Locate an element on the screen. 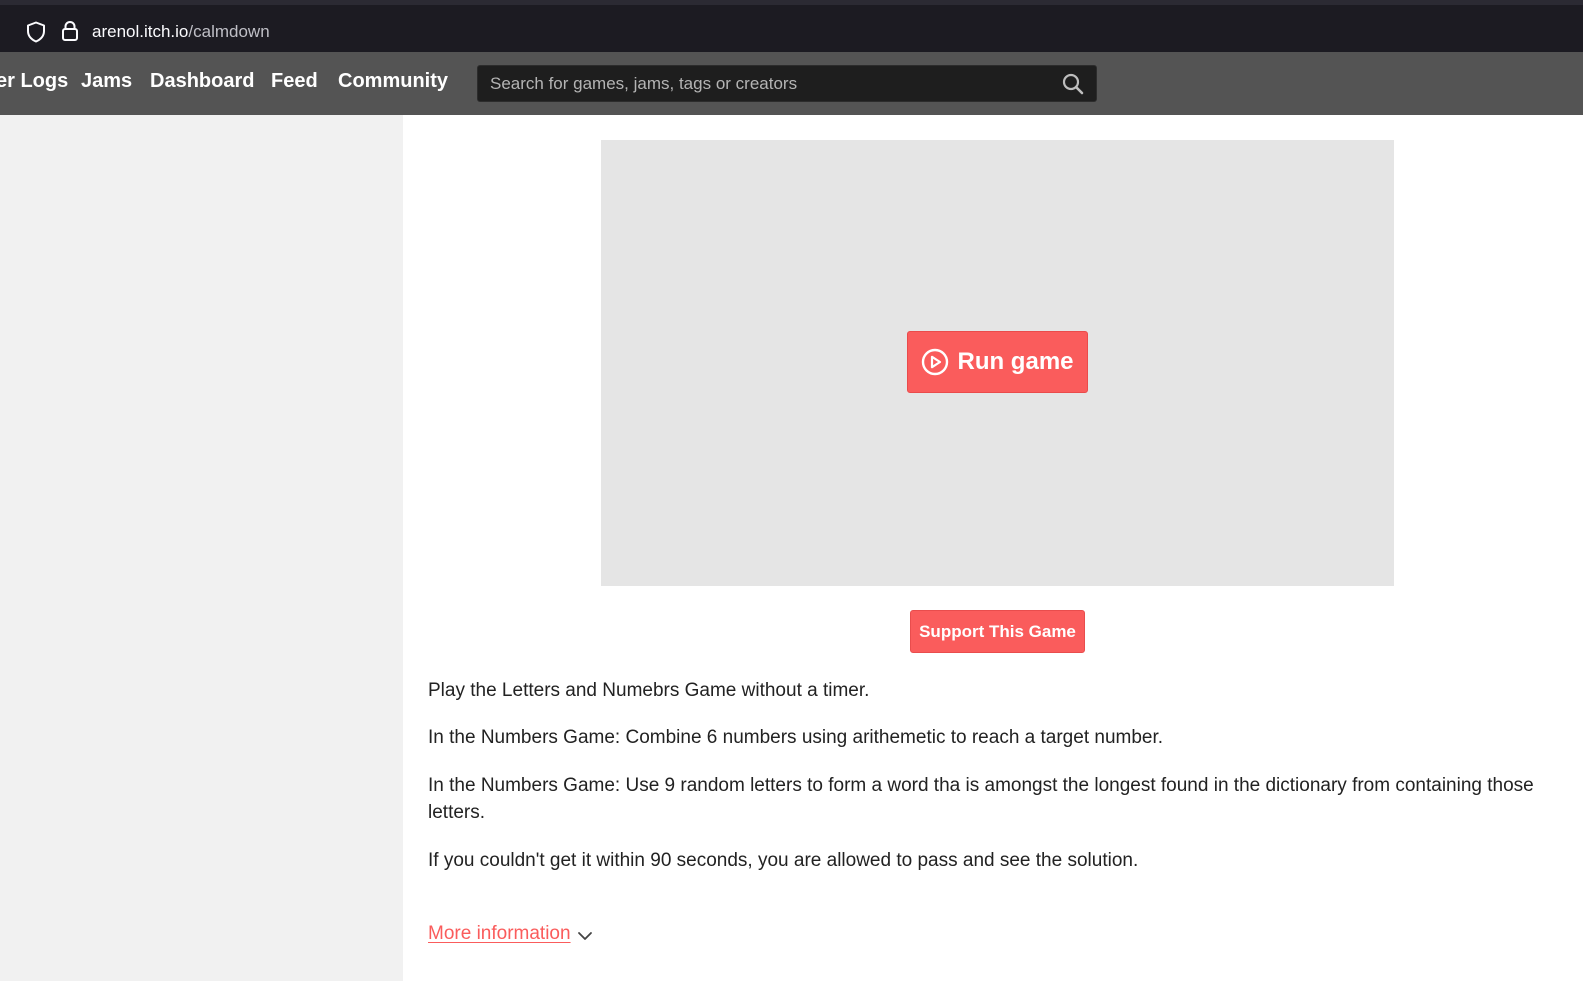  lock-icon is located at coordinates (70, 31).